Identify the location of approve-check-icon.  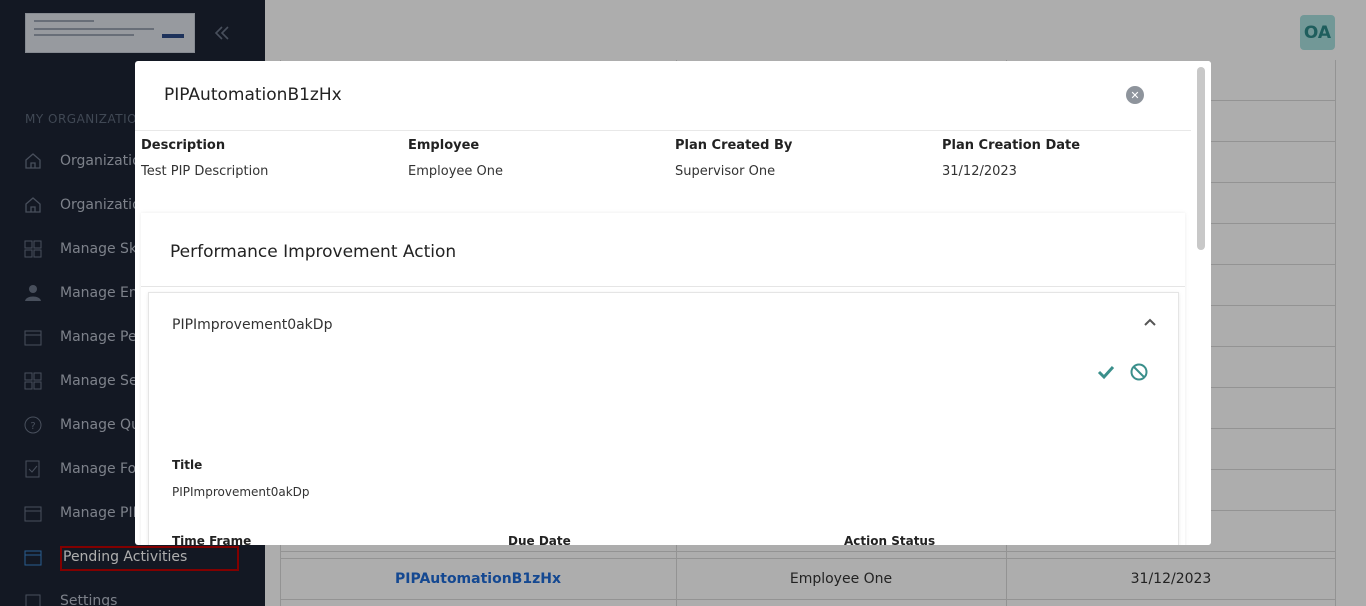
(1106, 372).